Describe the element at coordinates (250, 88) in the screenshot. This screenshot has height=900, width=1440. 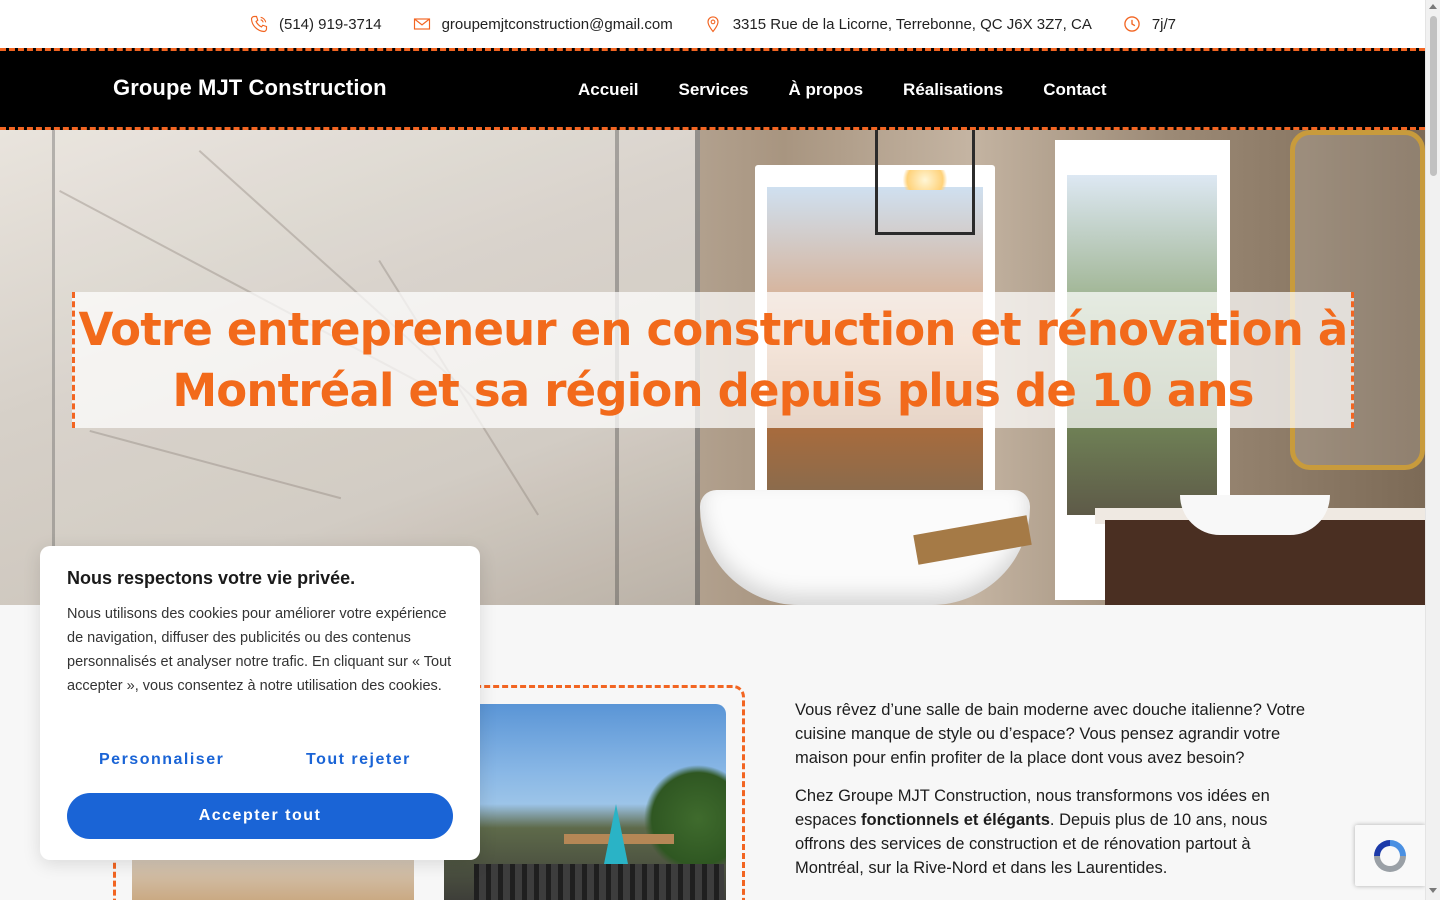
I see `brand-logo-text: Groupe MJT Construction` at that location.